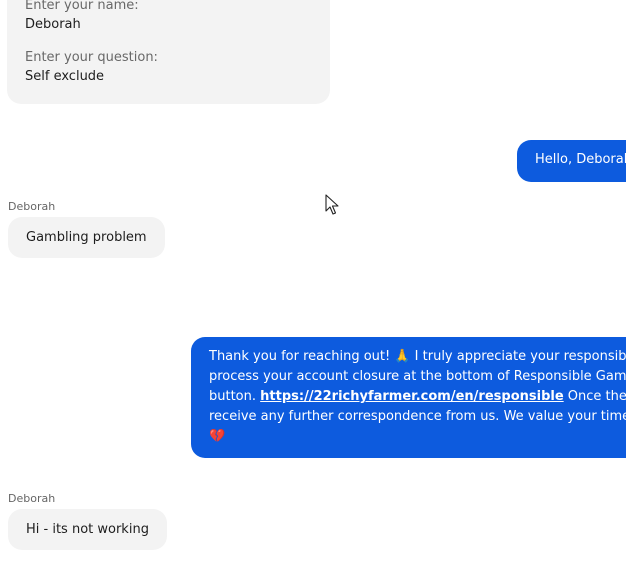 This screenshot has width=626, height=563. I want to click on agent-message-text: Once the process, so click(596, 396).